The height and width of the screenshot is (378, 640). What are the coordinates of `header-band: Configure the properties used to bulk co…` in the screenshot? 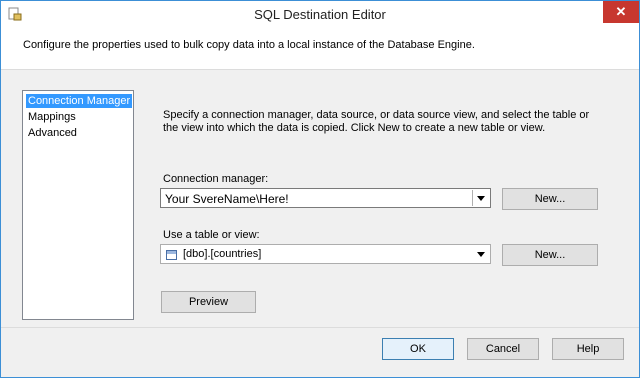 It's located at (320, 49).